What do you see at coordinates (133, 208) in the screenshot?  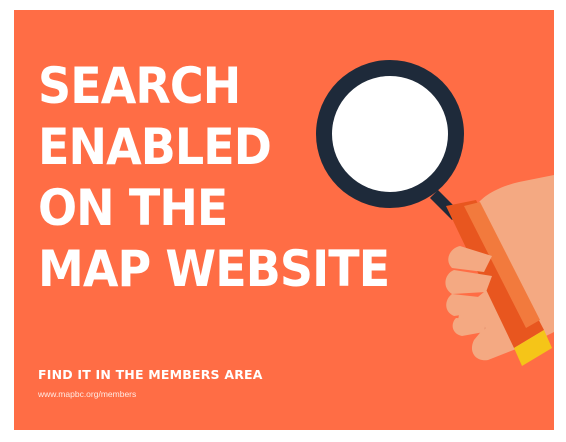 I see `headline-line: ON THE` at bounding box center [133, 208].